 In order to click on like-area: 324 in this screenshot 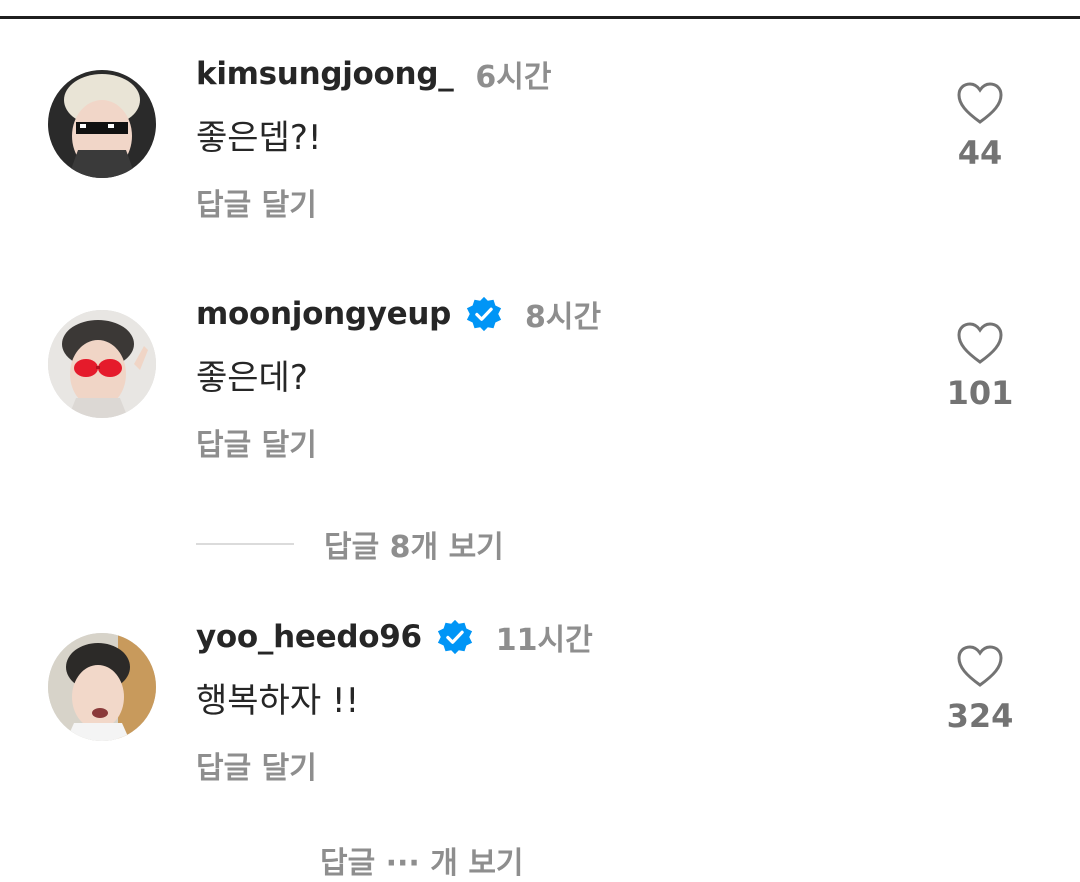, I will do `click(980, 690)`.